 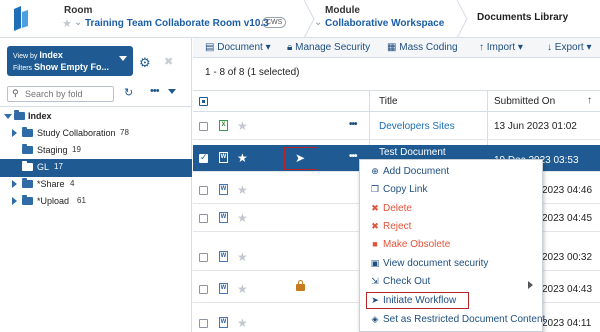 I want to click on tree-item-label: GL, so click(x=43, y=167).